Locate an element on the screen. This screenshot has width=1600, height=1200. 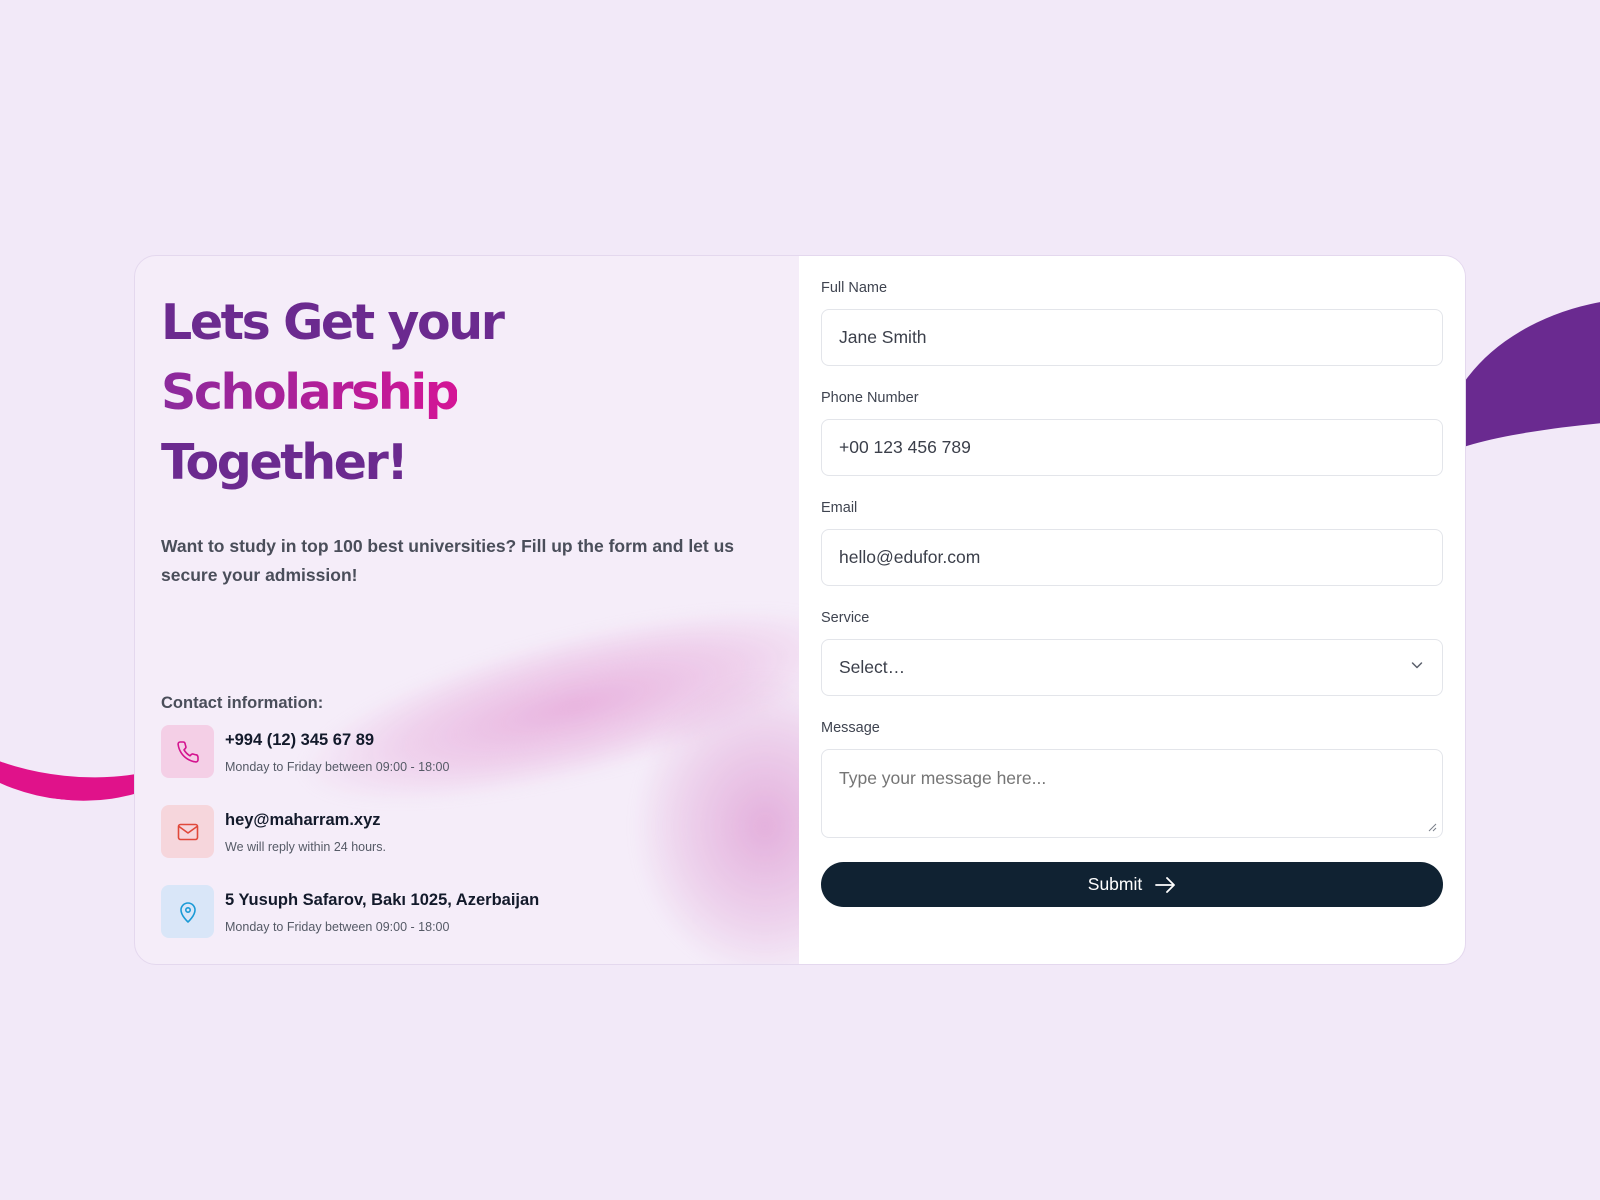
mail-icon is located at coordinates (187, 831).